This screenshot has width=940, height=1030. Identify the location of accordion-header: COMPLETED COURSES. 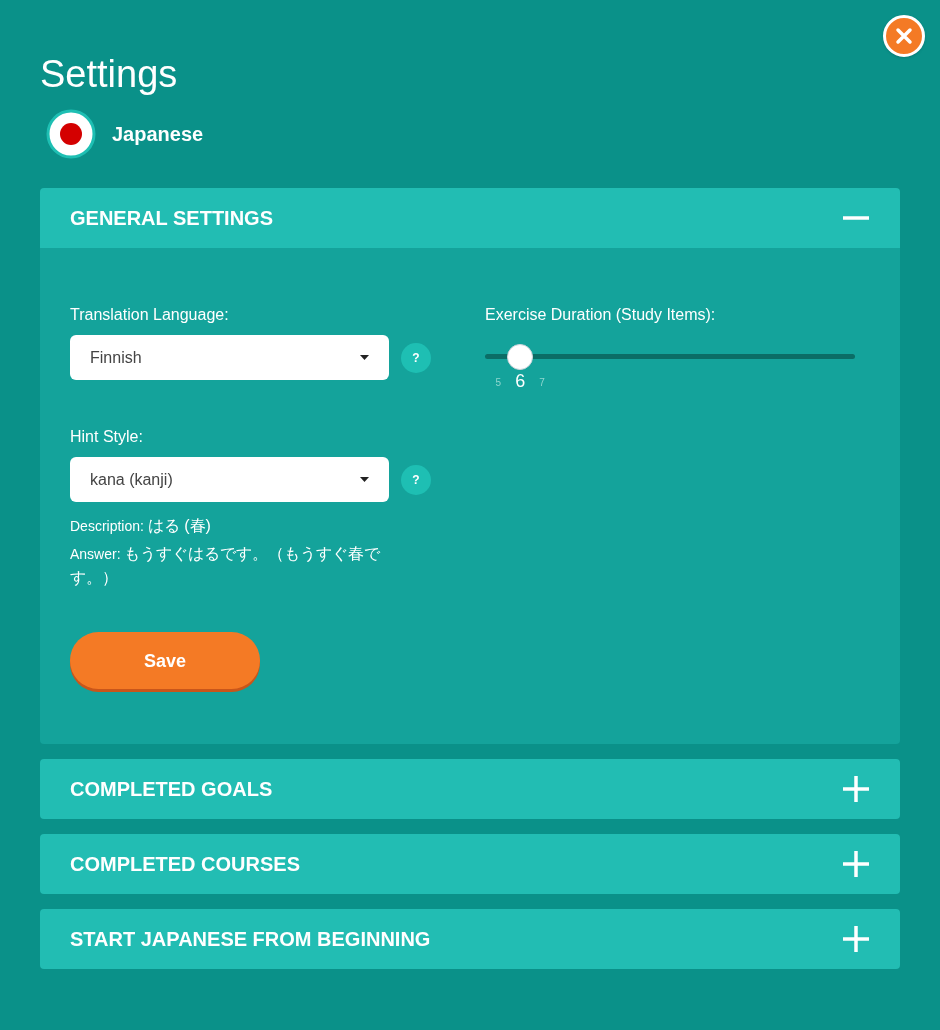
(470, 864).